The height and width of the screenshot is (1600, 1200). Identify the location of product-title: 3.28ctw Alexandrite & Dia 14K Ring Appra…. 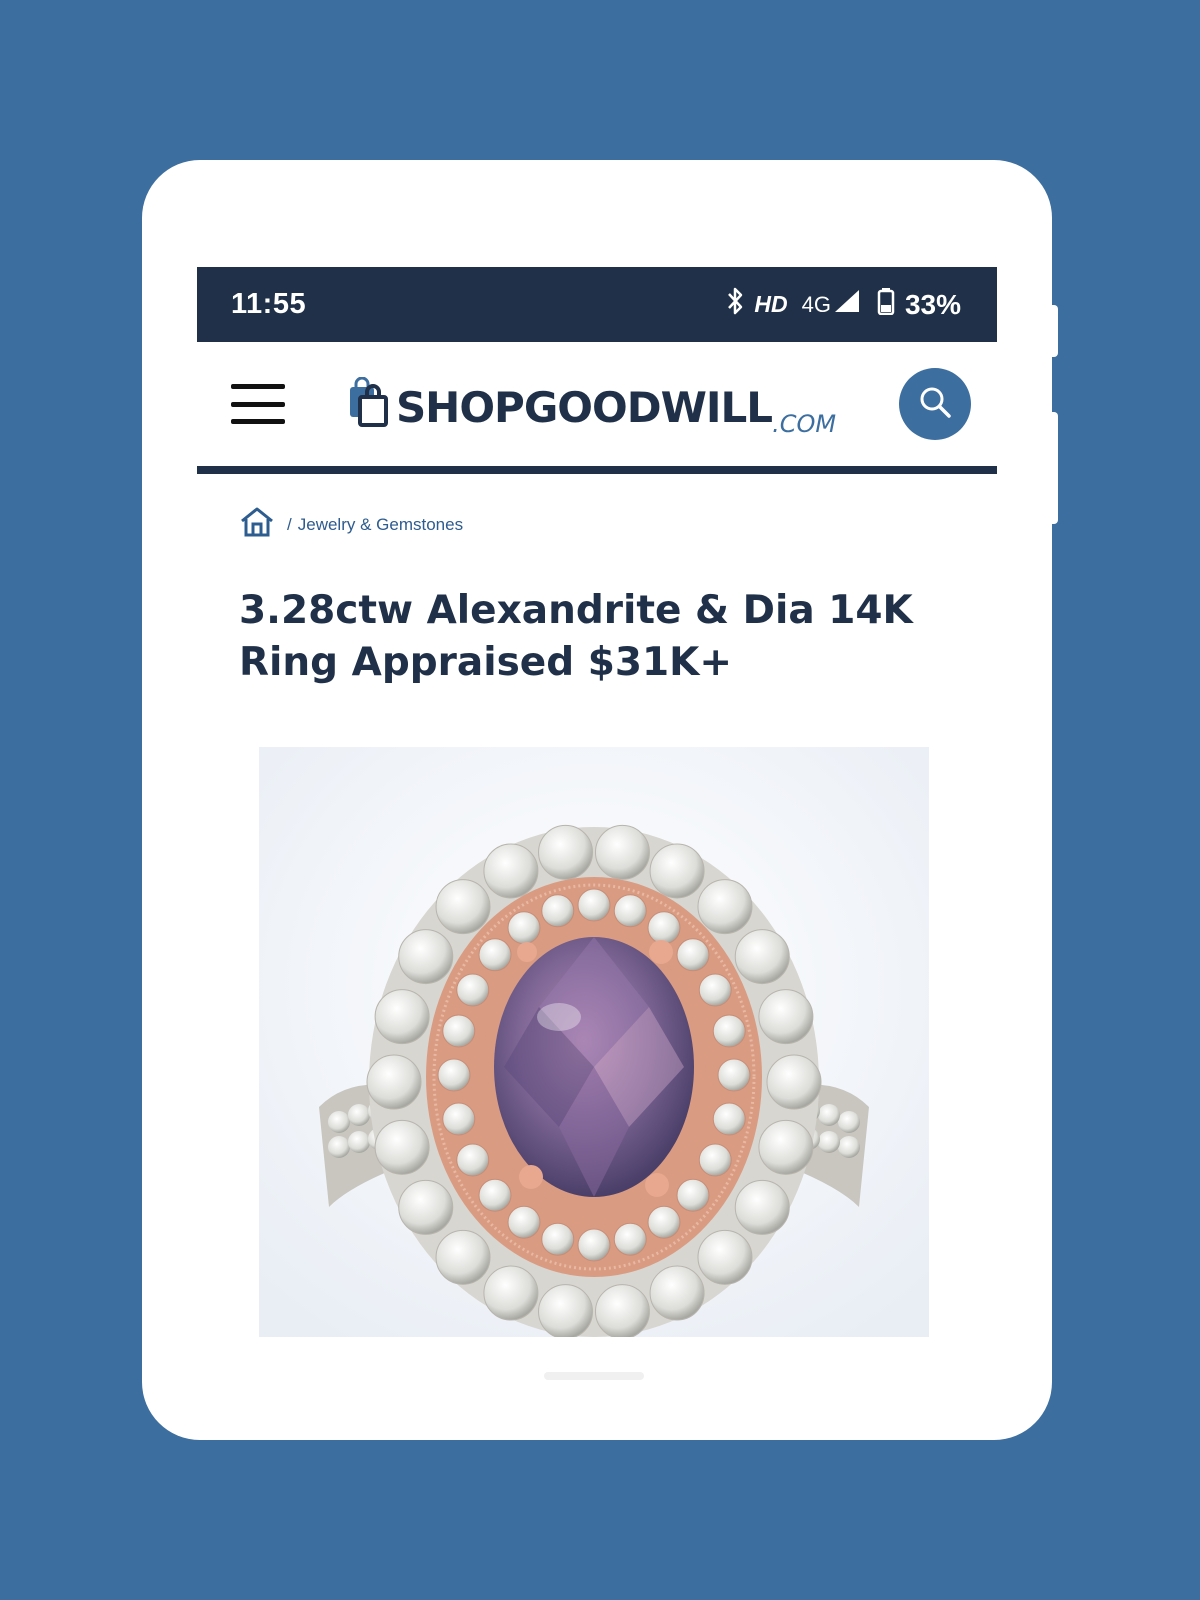
(576, 636).